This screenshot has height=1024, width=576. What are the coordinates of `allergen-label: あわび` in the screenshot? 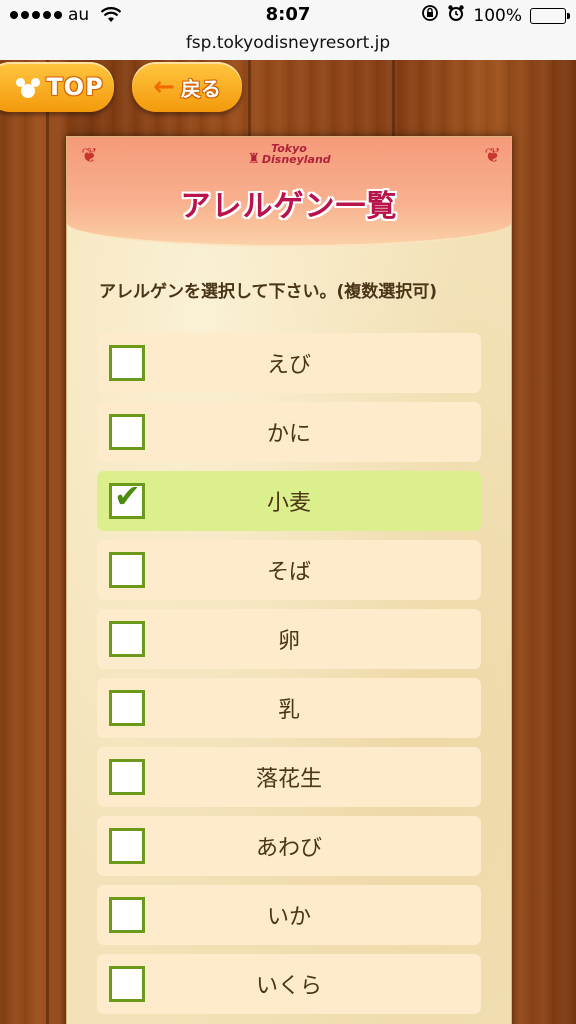 It's located at (288, 848).